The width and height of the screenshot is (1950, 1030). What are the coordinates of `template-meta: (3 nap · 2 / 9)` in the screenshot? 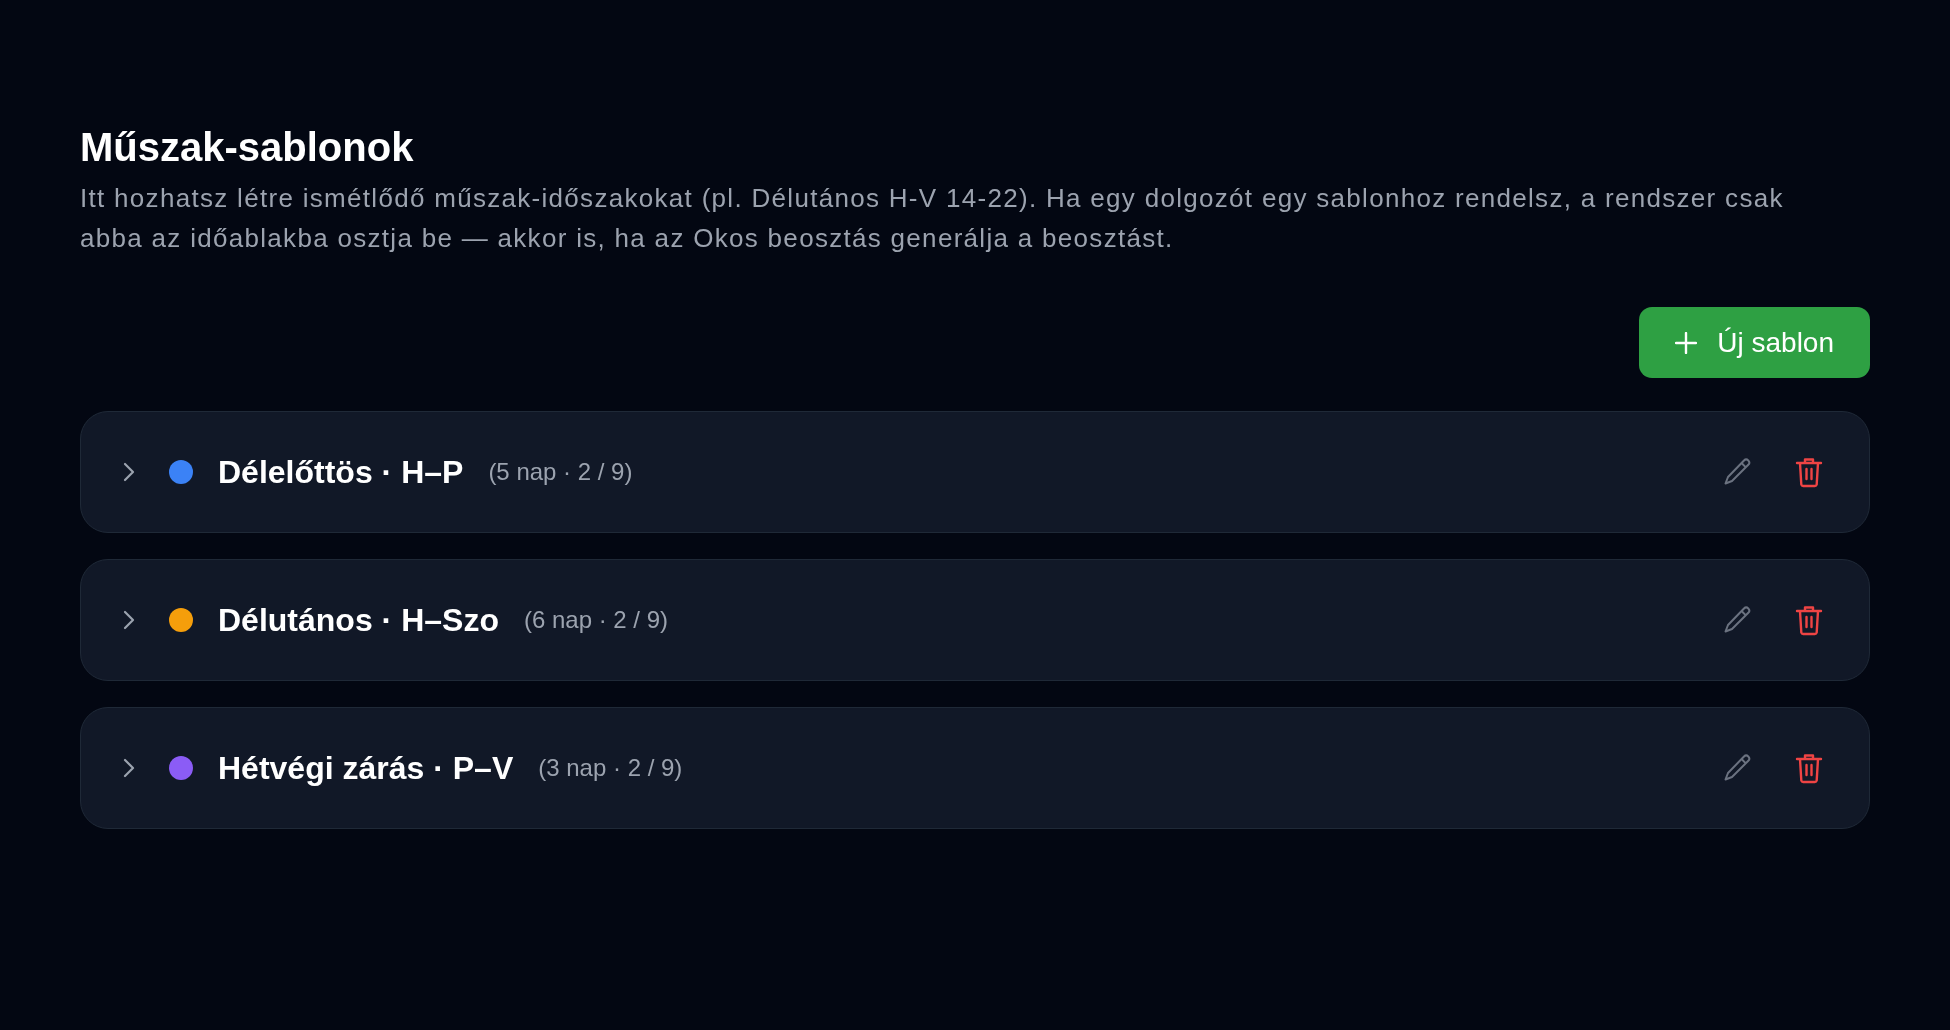 It's located at (610, 768).